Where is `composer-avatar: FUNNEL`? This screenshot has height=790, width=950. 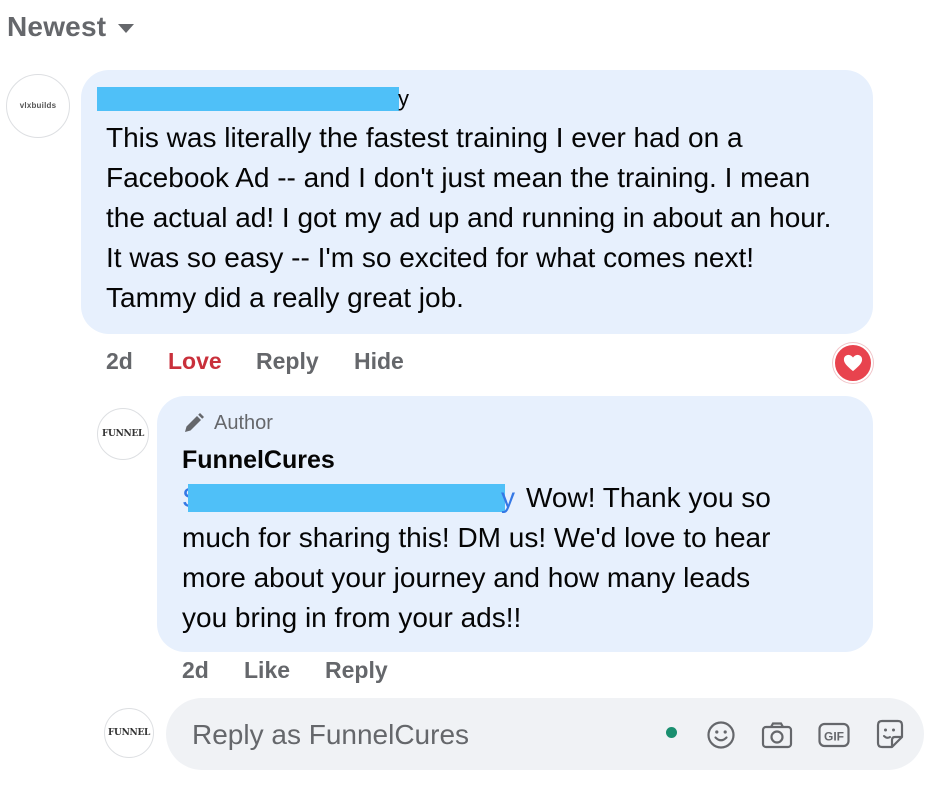 composer-avatar: FUNNEL is located at coordinates (129, 733).